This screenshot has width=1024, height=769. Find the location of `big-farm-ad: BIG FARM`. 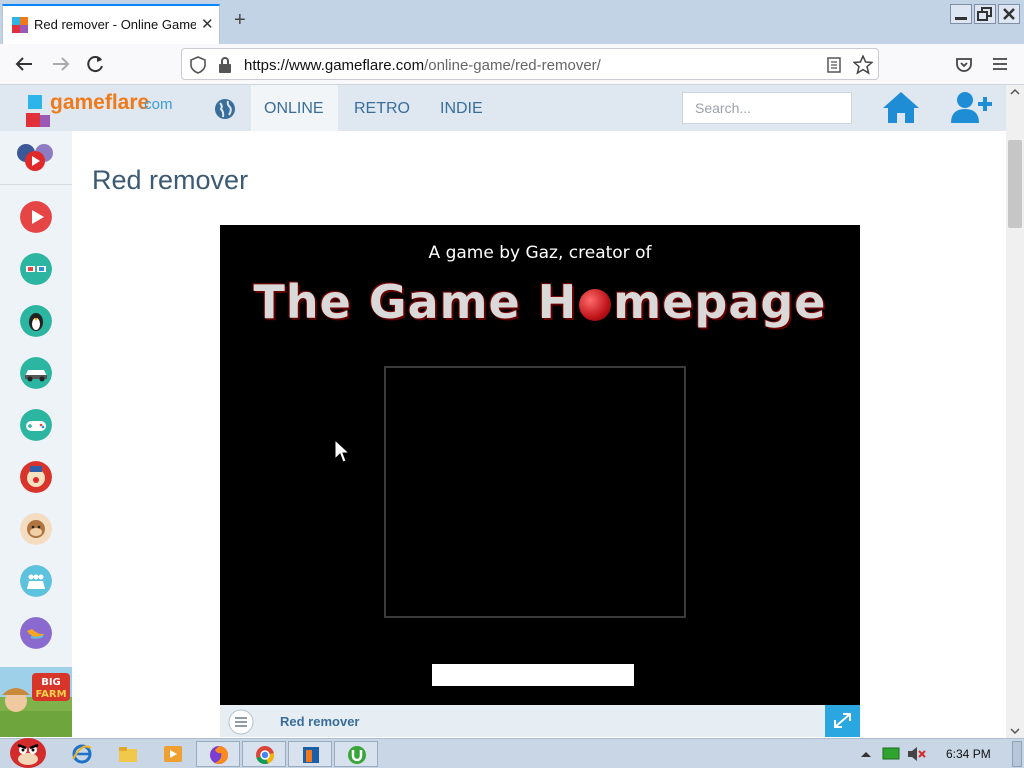

big-farm-ad: BIG FARM is located at coordinates (36, 702).